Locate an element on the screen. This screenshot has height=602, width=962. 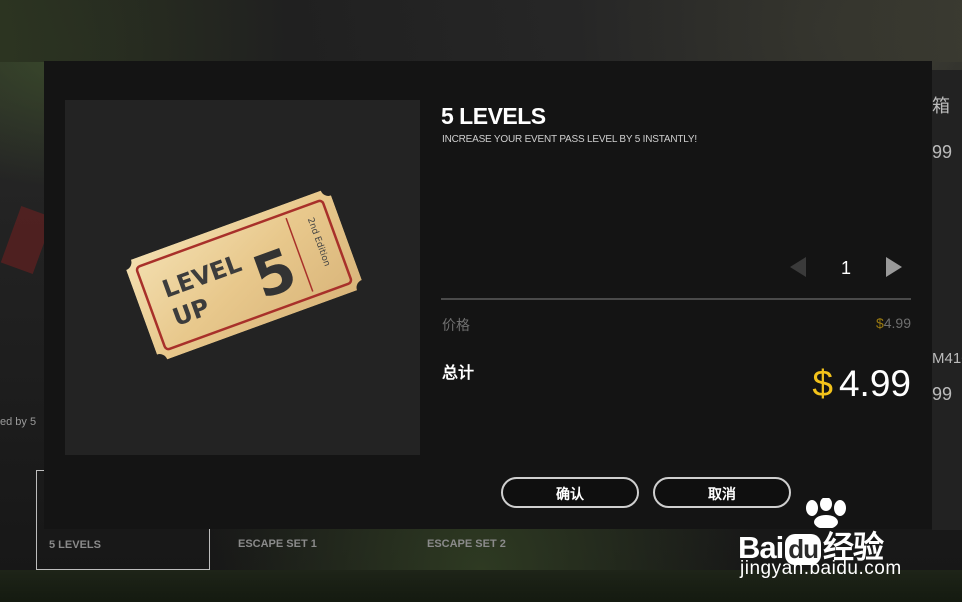
quantity-stepper: 1 is located at coordinates (846, 268).